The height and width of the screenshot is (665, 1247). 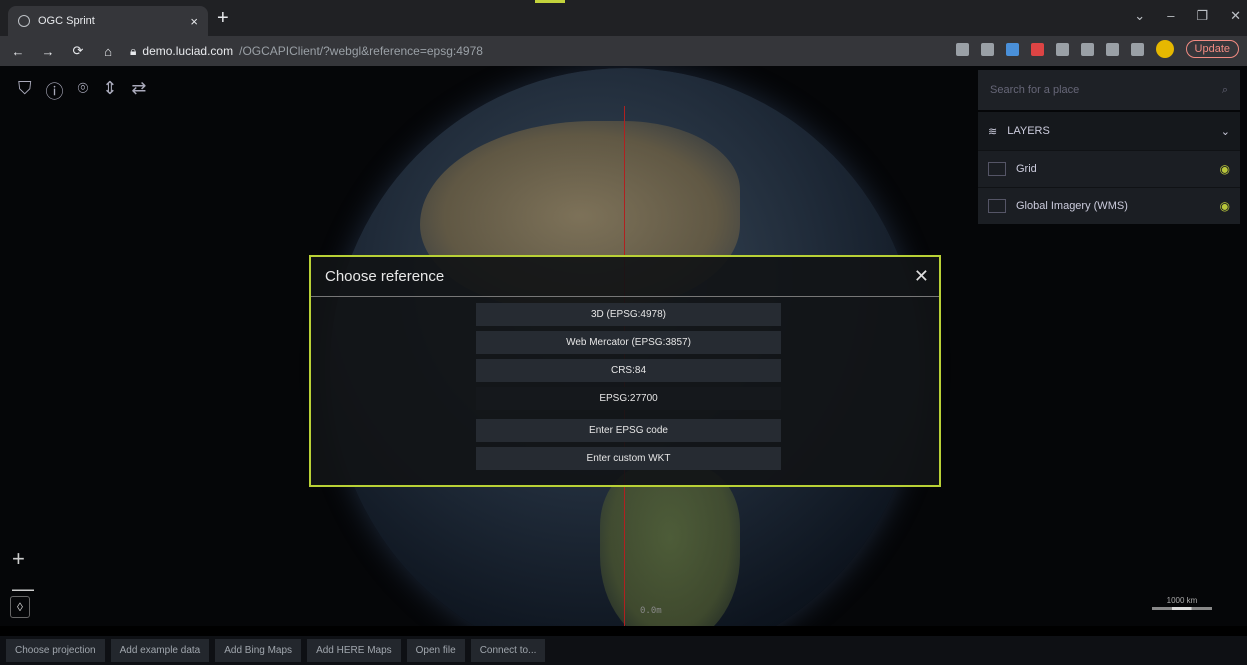 I want to click on profile-avatar, so click(x=1164, y=49).